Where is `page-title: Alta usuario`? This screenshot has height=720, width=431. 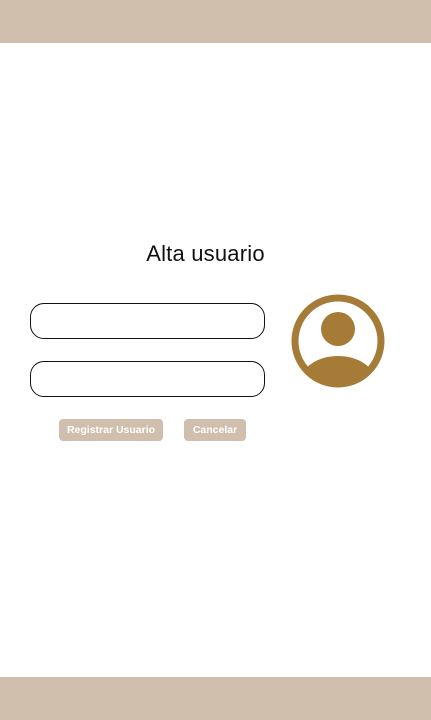
page-title: Alta usuario is located at coordinates (205, 253).